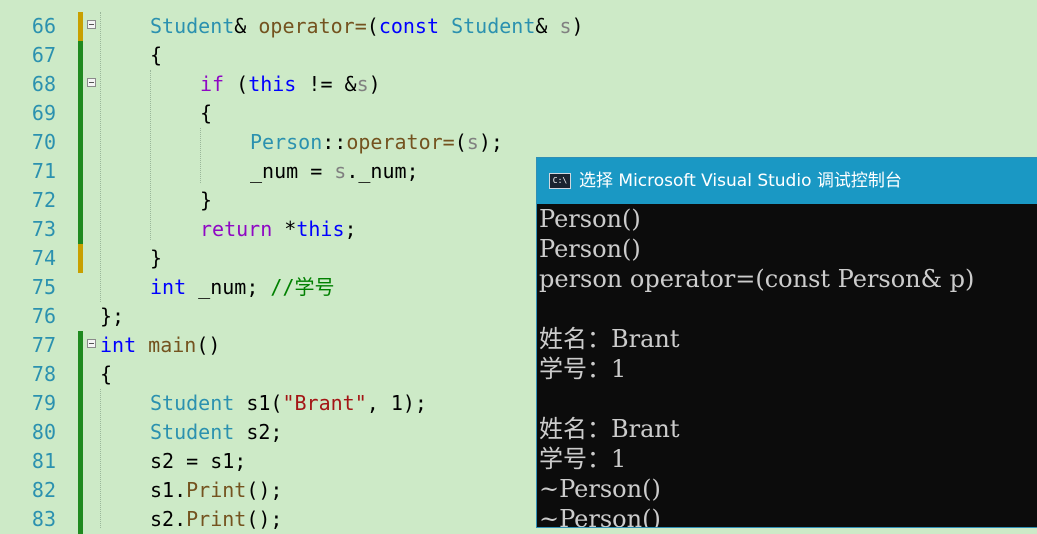 Image resolution: width=1037 pixels, height=534 pixels. I want to click on code-token: s2 = s1;, so click(198, 461).